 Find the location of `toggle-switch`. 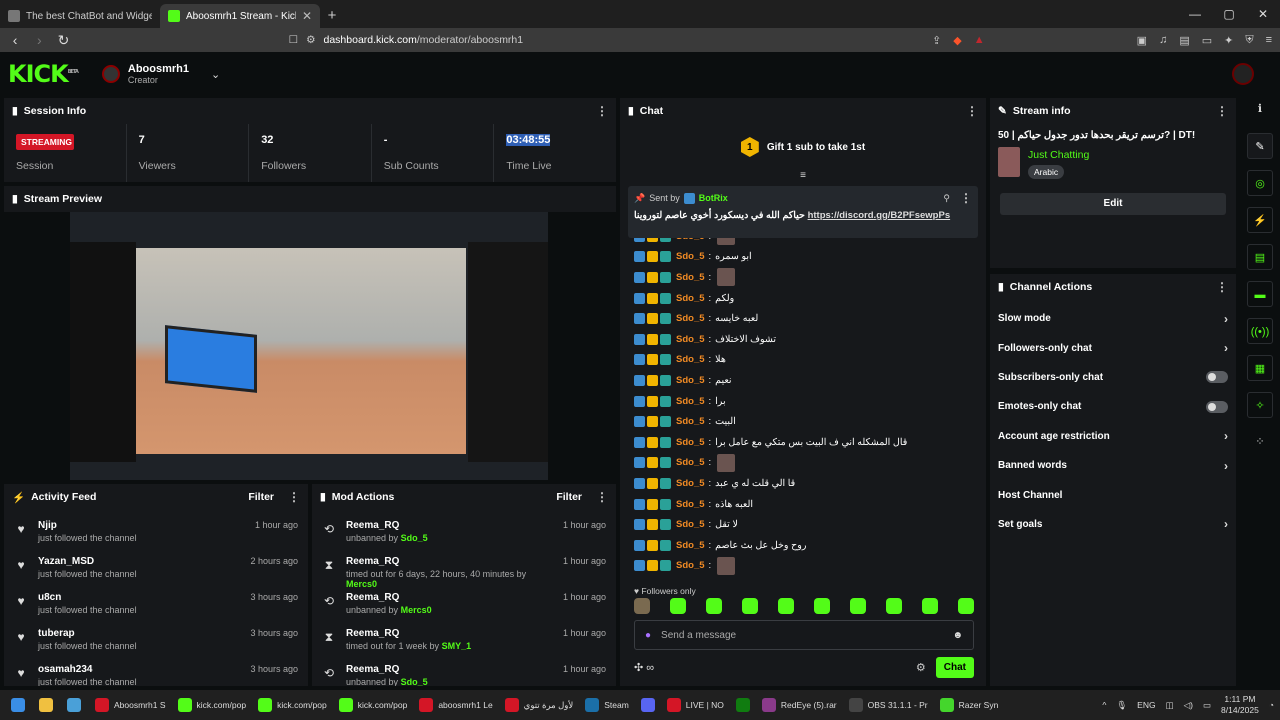

toggle-switch is located at coordinates (1217, 377).